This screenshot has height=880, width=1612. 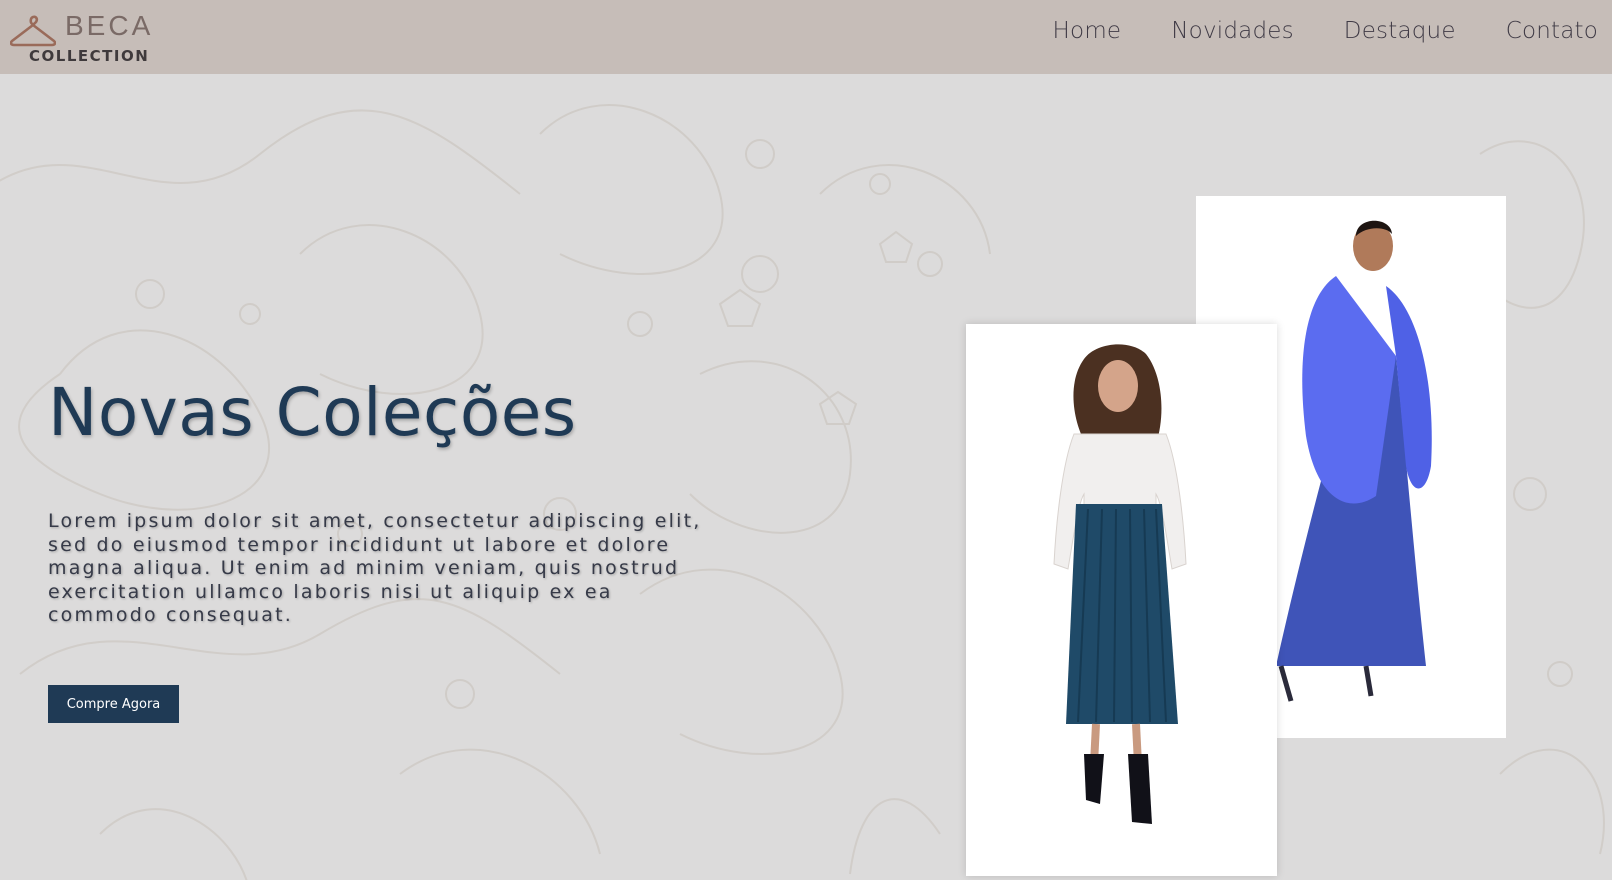 I want to click on main-nav: Home Novidades Destaque Contato, so click(x=1325, y=31).